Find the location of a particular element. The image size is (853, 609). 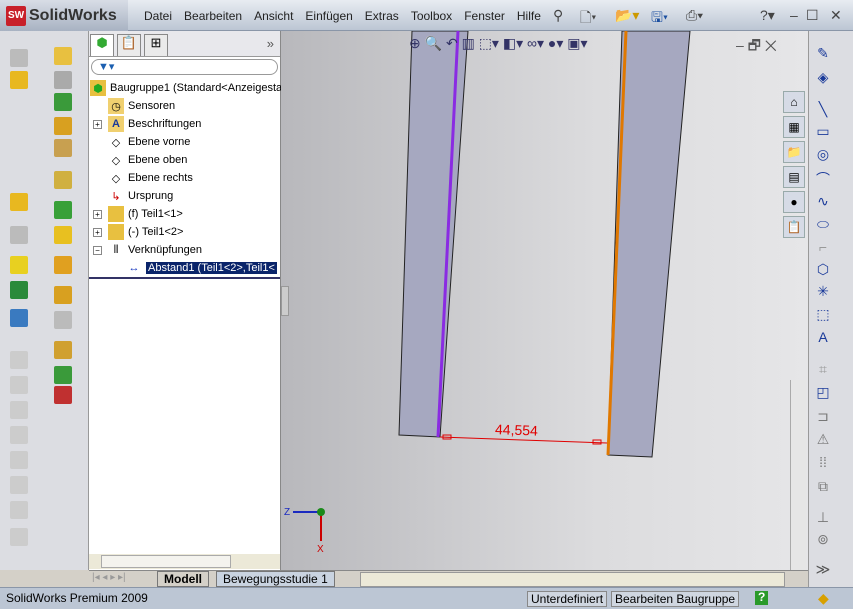

filter-input: ▼▾ is located at coordinates (184, 67).